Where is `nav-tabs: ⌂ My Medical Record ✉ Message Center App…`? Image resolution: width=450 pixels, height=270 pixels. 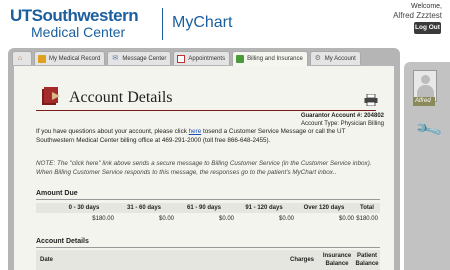 nav-tabs: ⌂ My Medical Record ✉ Message Center App… is located at coordinates (187, 58).